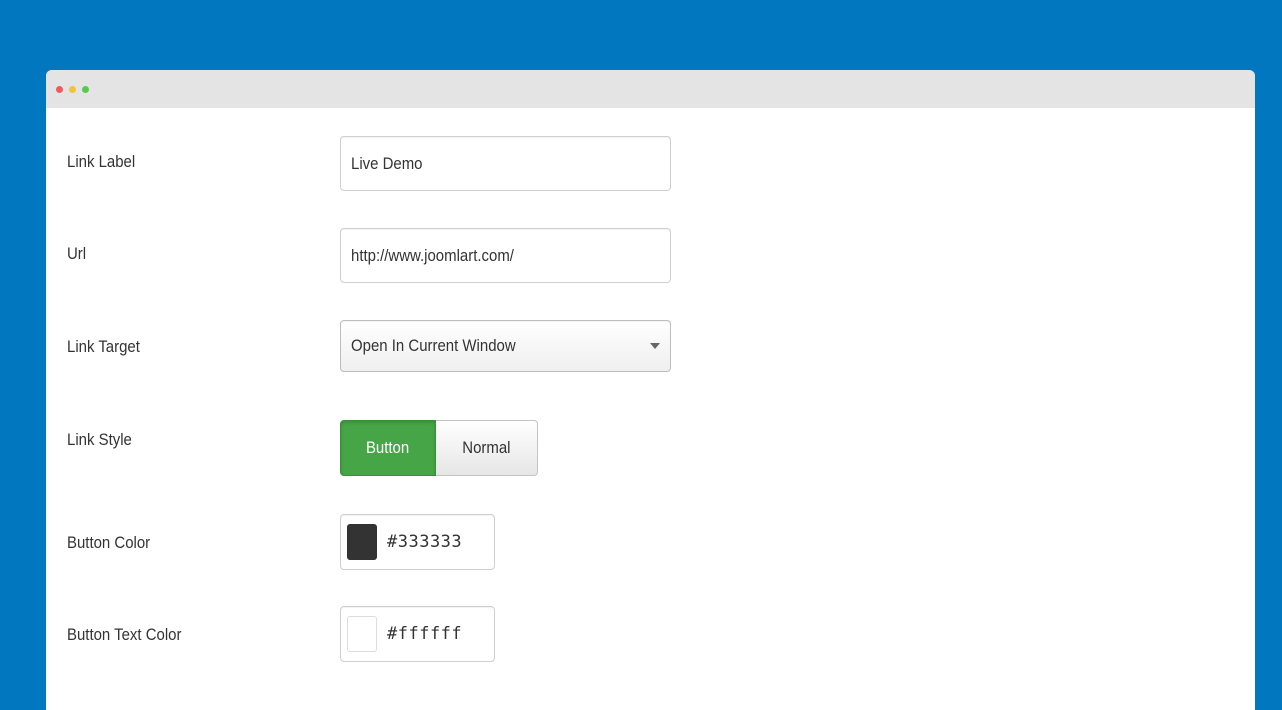  I want to click on button-color-swatch, so click(362, 542).